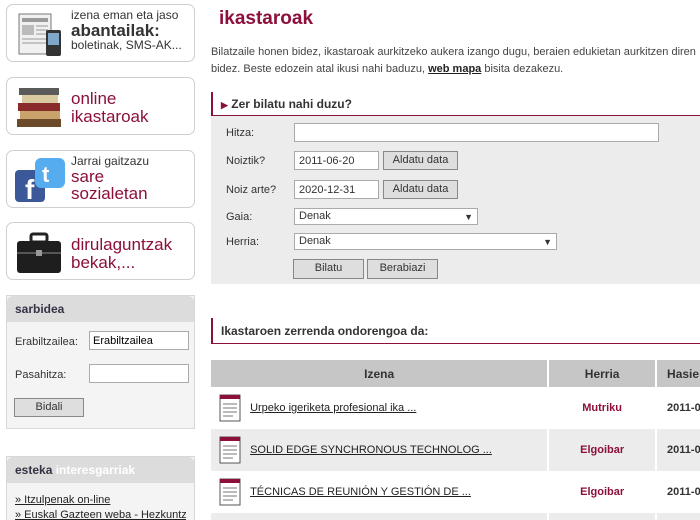  I want to click on banner-3-line-1: Jarrai gaitzazu, so click(110, 161).